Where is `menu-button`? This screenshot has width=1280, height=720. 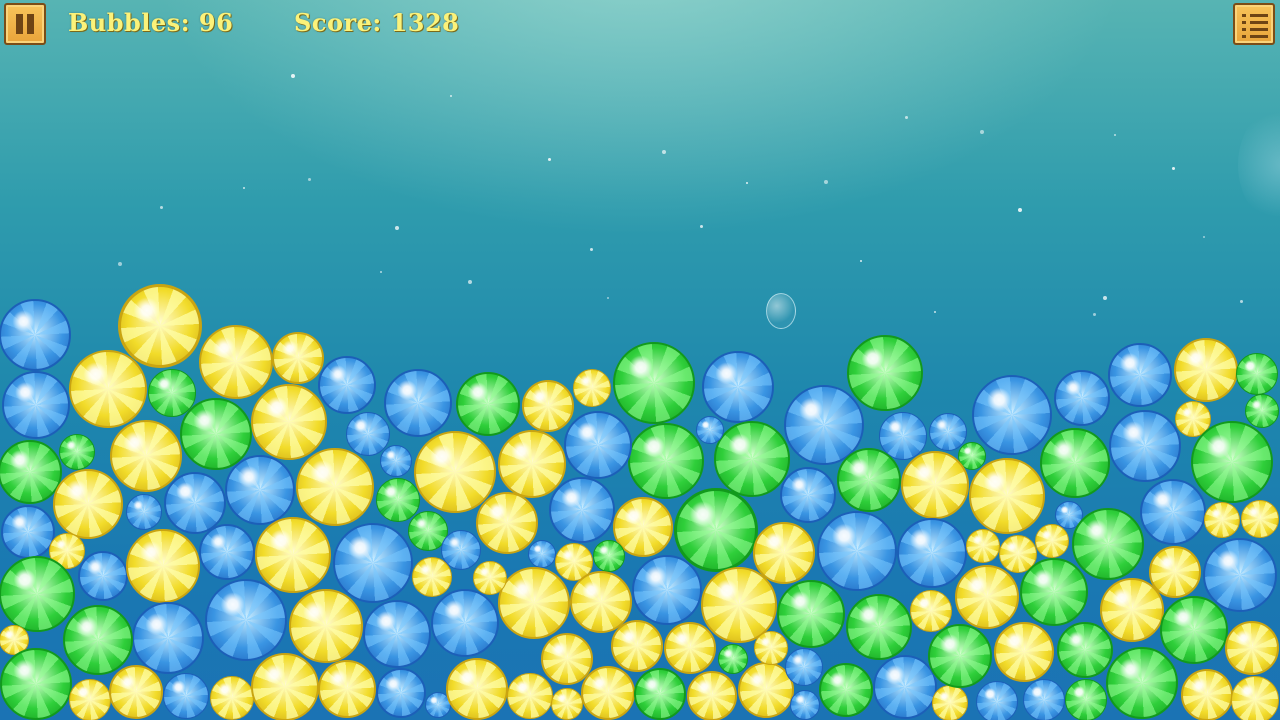
menu-button is located at coordinates (1254, 24).